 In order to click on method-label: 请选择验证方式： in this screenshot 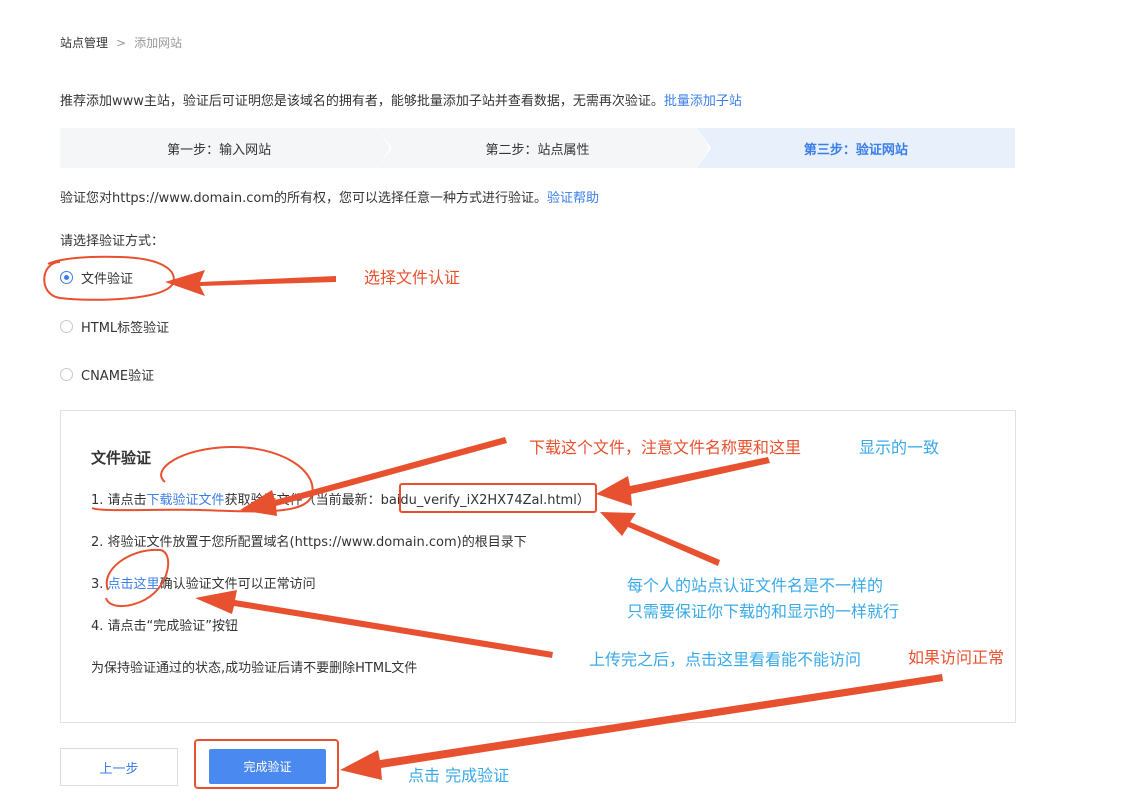, I will do `click(112, 241)`.